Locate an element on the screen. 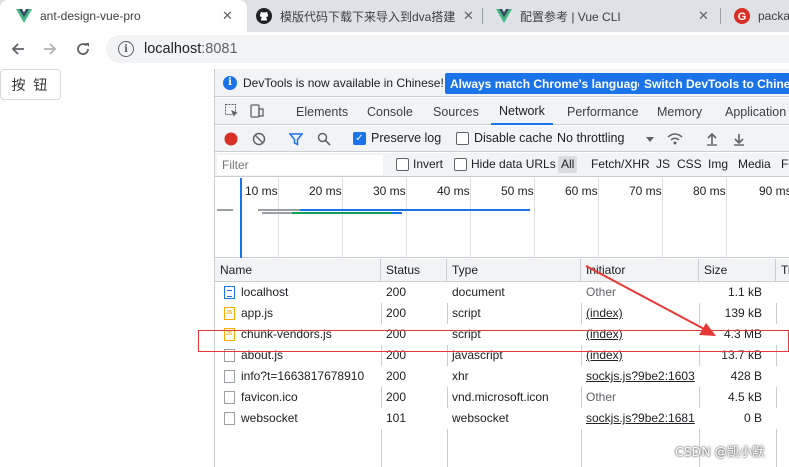 This screenshot has height=467, width=789. dropdown-arrow-icon is located at coordinates (650, 139).